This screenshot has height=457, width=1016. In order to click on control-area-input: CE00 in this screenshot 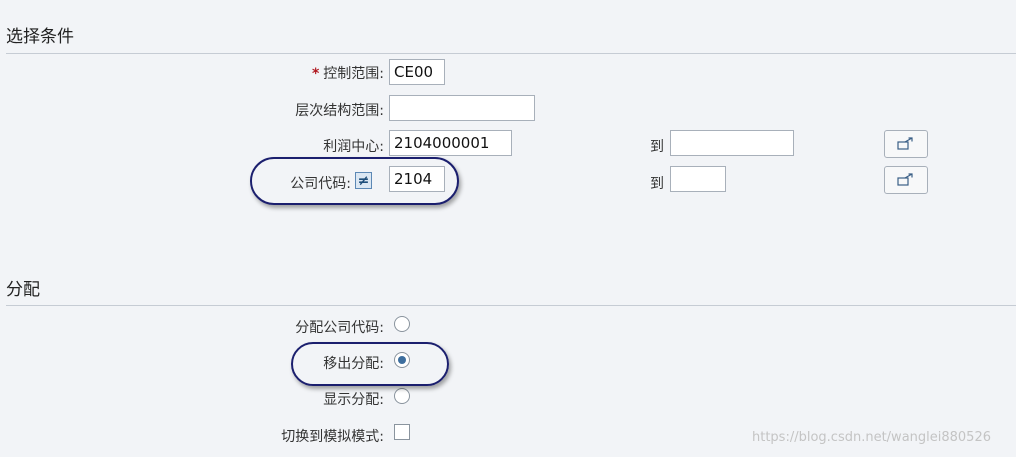, I will do `click(417, 72)`.